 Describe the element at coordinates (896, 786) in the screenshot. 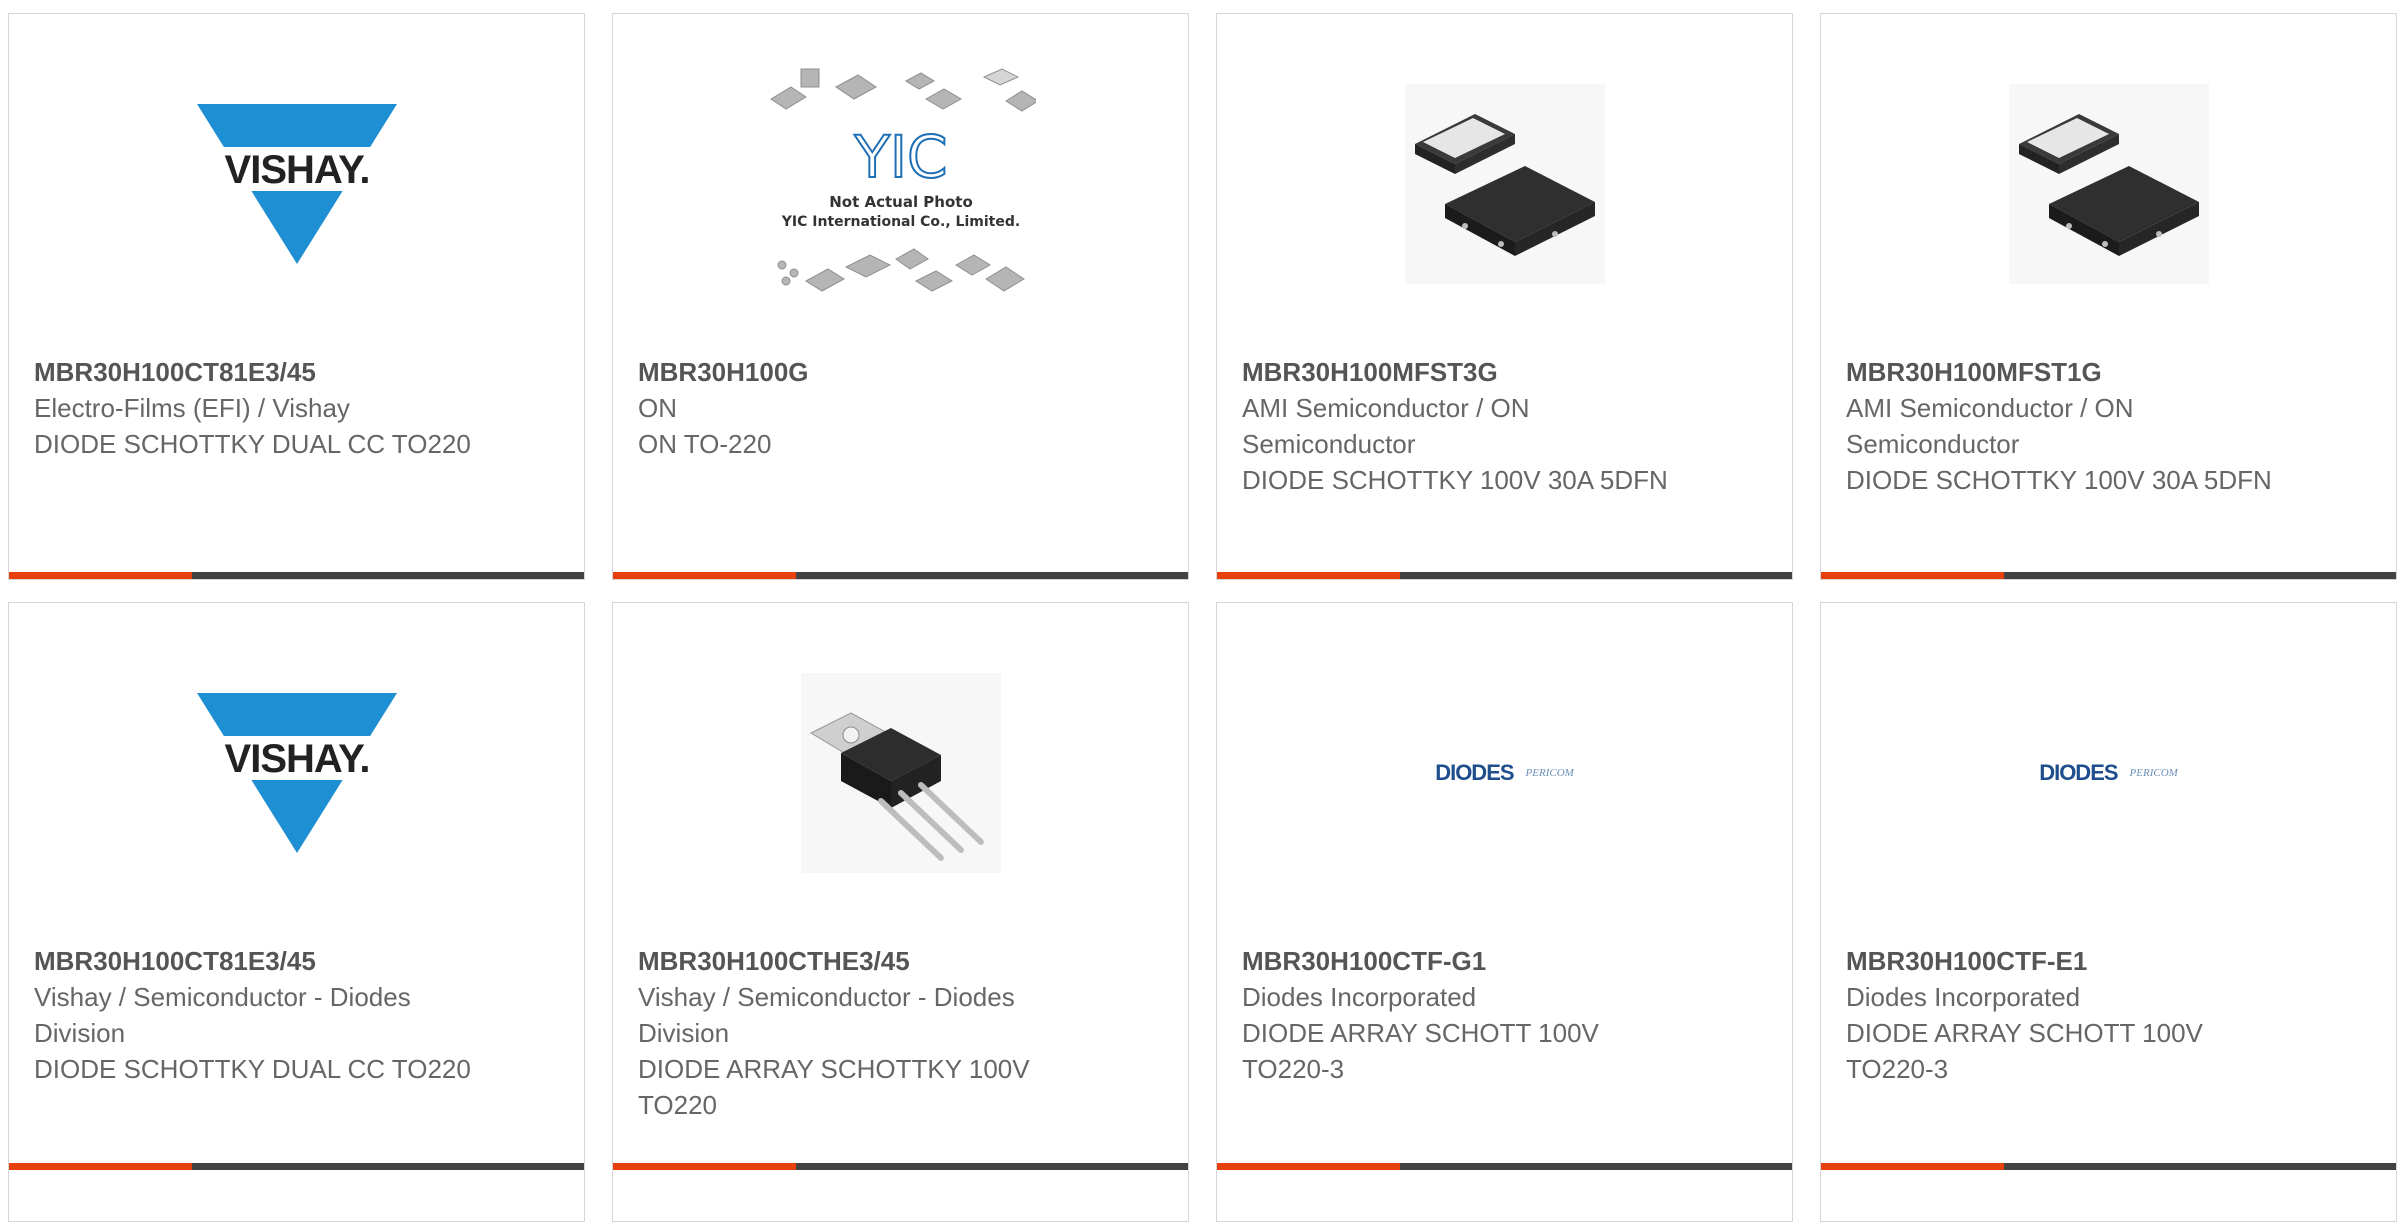

I see `to220-transistor-icon` at that location.